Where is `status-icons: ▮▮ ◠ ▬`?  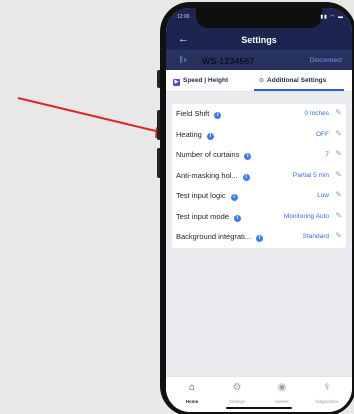 status-icons: ▮▮ ◠ ▬ is located at coordinates (332, 17).